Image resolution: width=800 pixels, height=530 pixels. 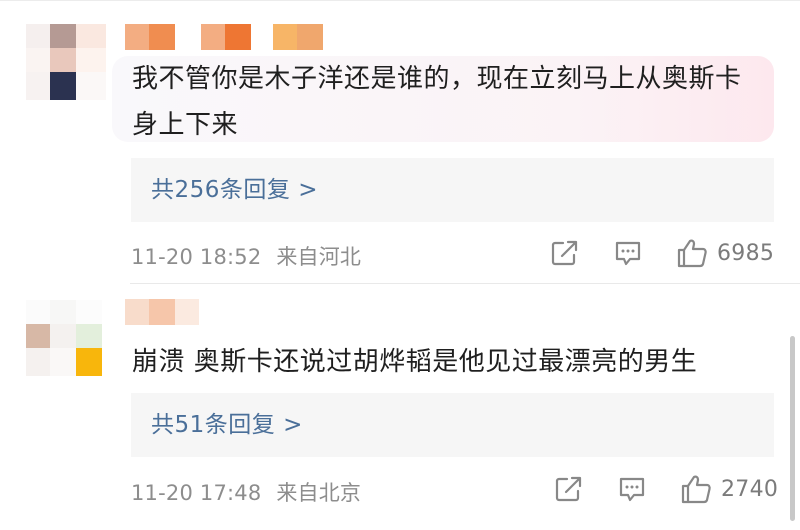 What do you see at coordinates (227, 425) in the screenshot?
I see `view-replies-link: 共51条回复 >` at bounding box center [227, 425].